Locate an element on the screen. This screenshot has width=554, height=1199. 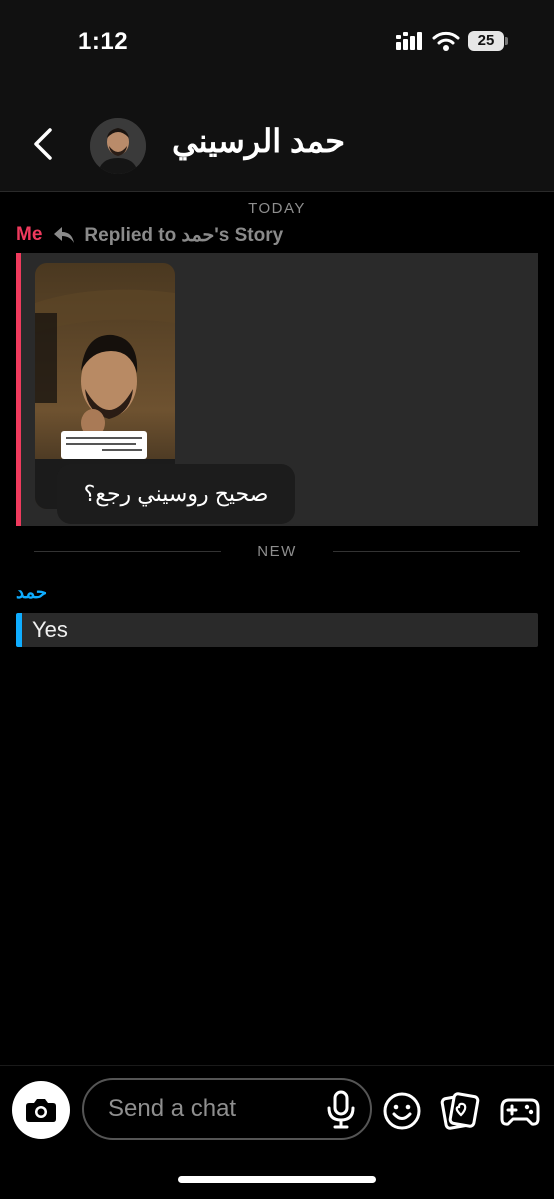
composer-bar is located at coordinates (277, 1132).